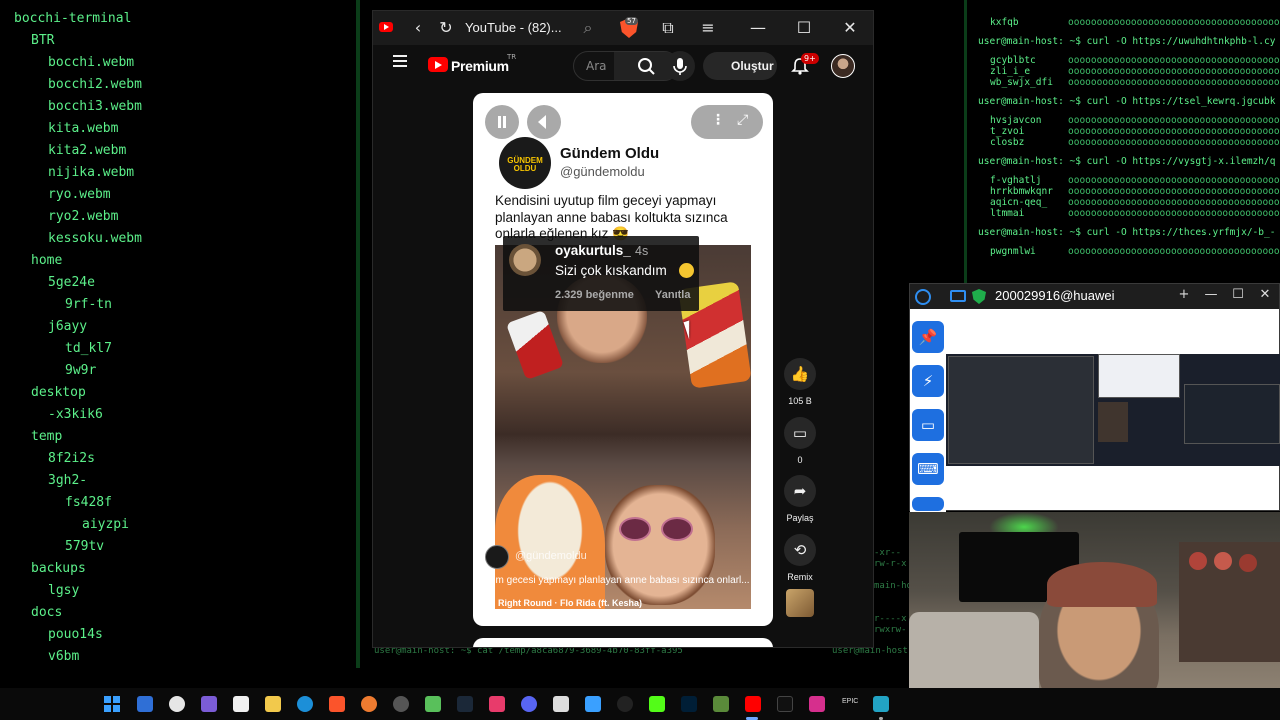 The height and width of the screenshot is (720, 1280). What do you see at coordinates (502, 122) in the screenshot?
I see `pause-icon` at bounding box center [502, 122].